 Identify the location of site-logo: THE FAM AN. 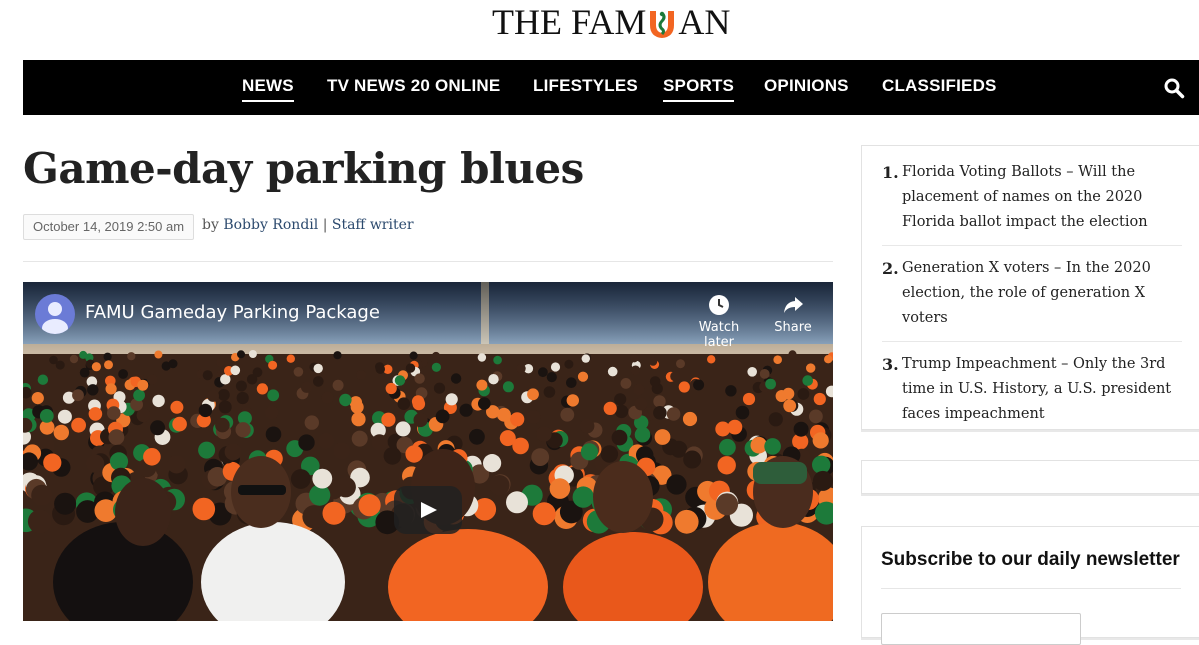
(611, 22).